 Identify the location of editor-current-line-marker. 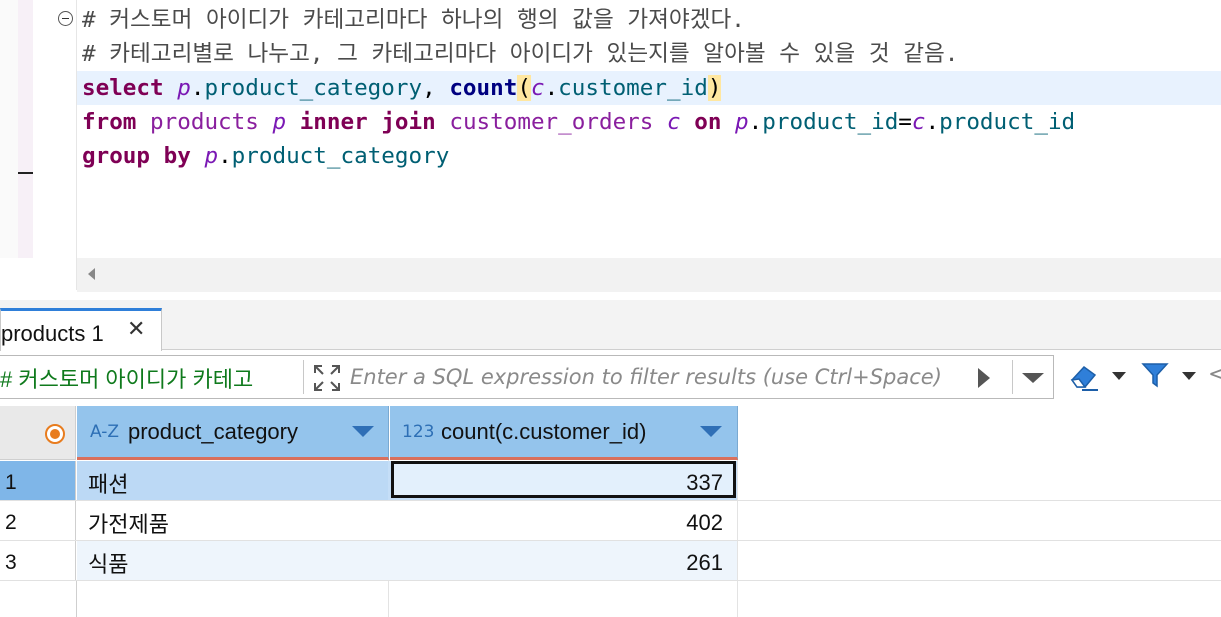
(25, 173).